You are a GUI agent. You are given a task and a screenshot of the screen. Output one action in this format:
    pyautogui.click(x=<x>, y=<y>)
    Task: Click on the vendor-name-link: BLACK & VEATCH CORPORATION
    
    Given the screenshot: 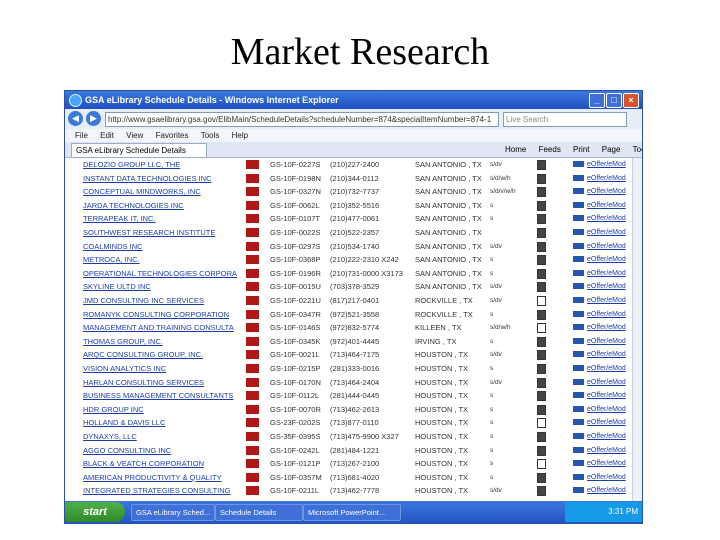 What is the action you would take?
    pyautogui.click(x=160, y=463)
    